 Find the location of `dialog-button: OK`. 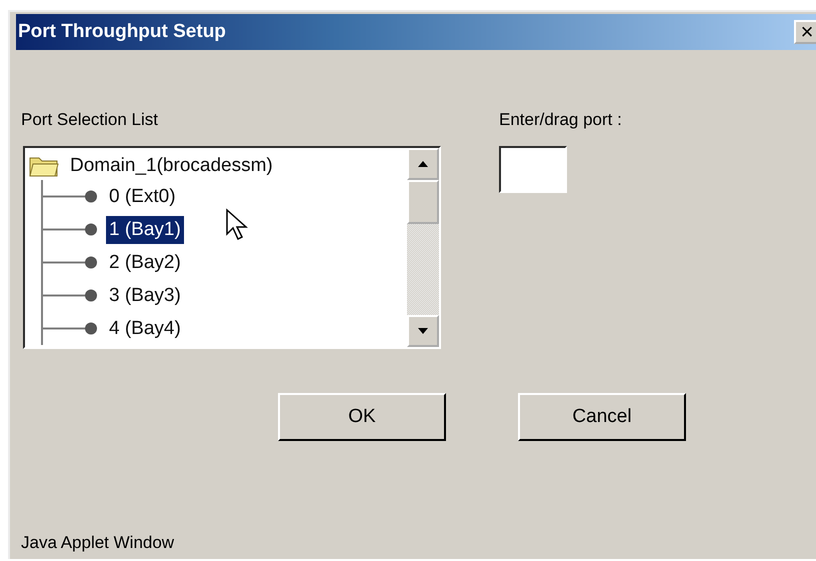

dialog-button: OK is located at coordinates (362, 417).